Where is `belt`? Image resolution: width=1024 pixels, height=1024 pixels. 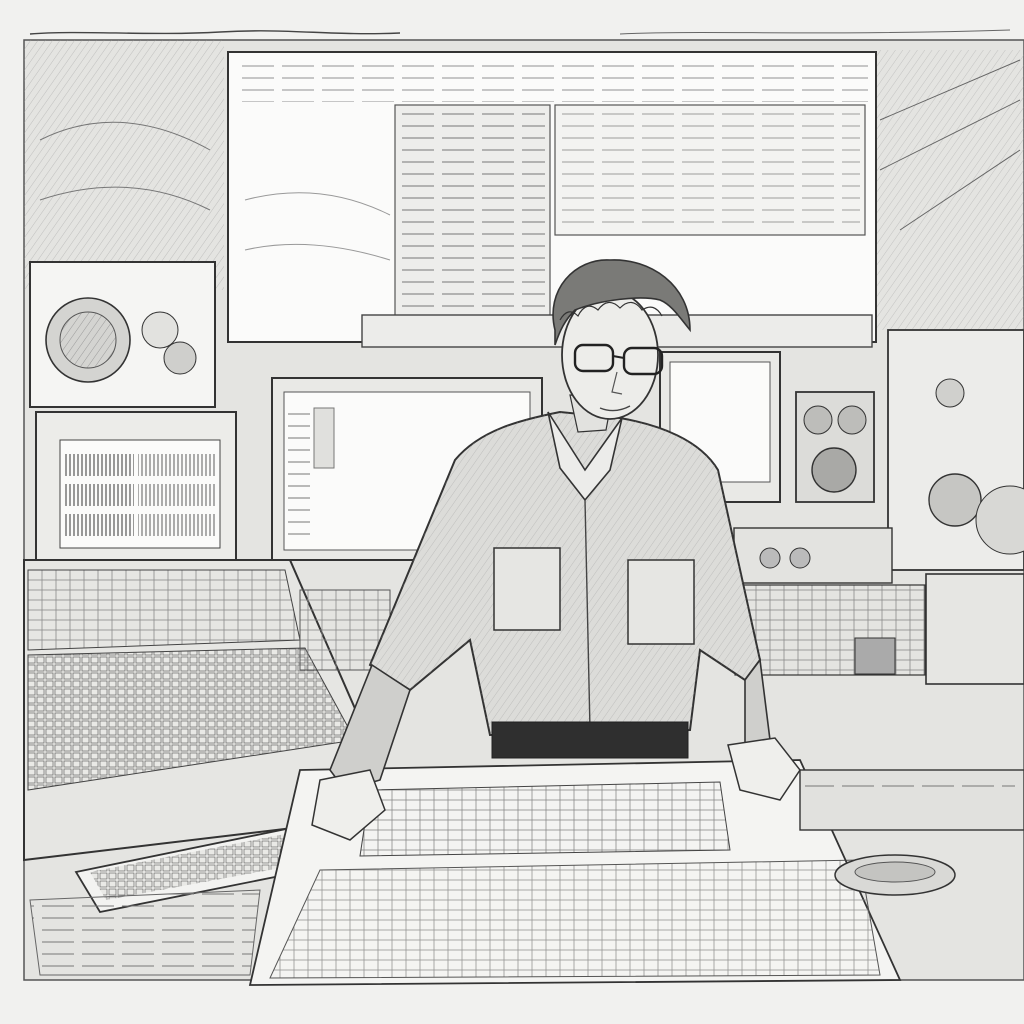 belt is located at coordinates (590, 740).